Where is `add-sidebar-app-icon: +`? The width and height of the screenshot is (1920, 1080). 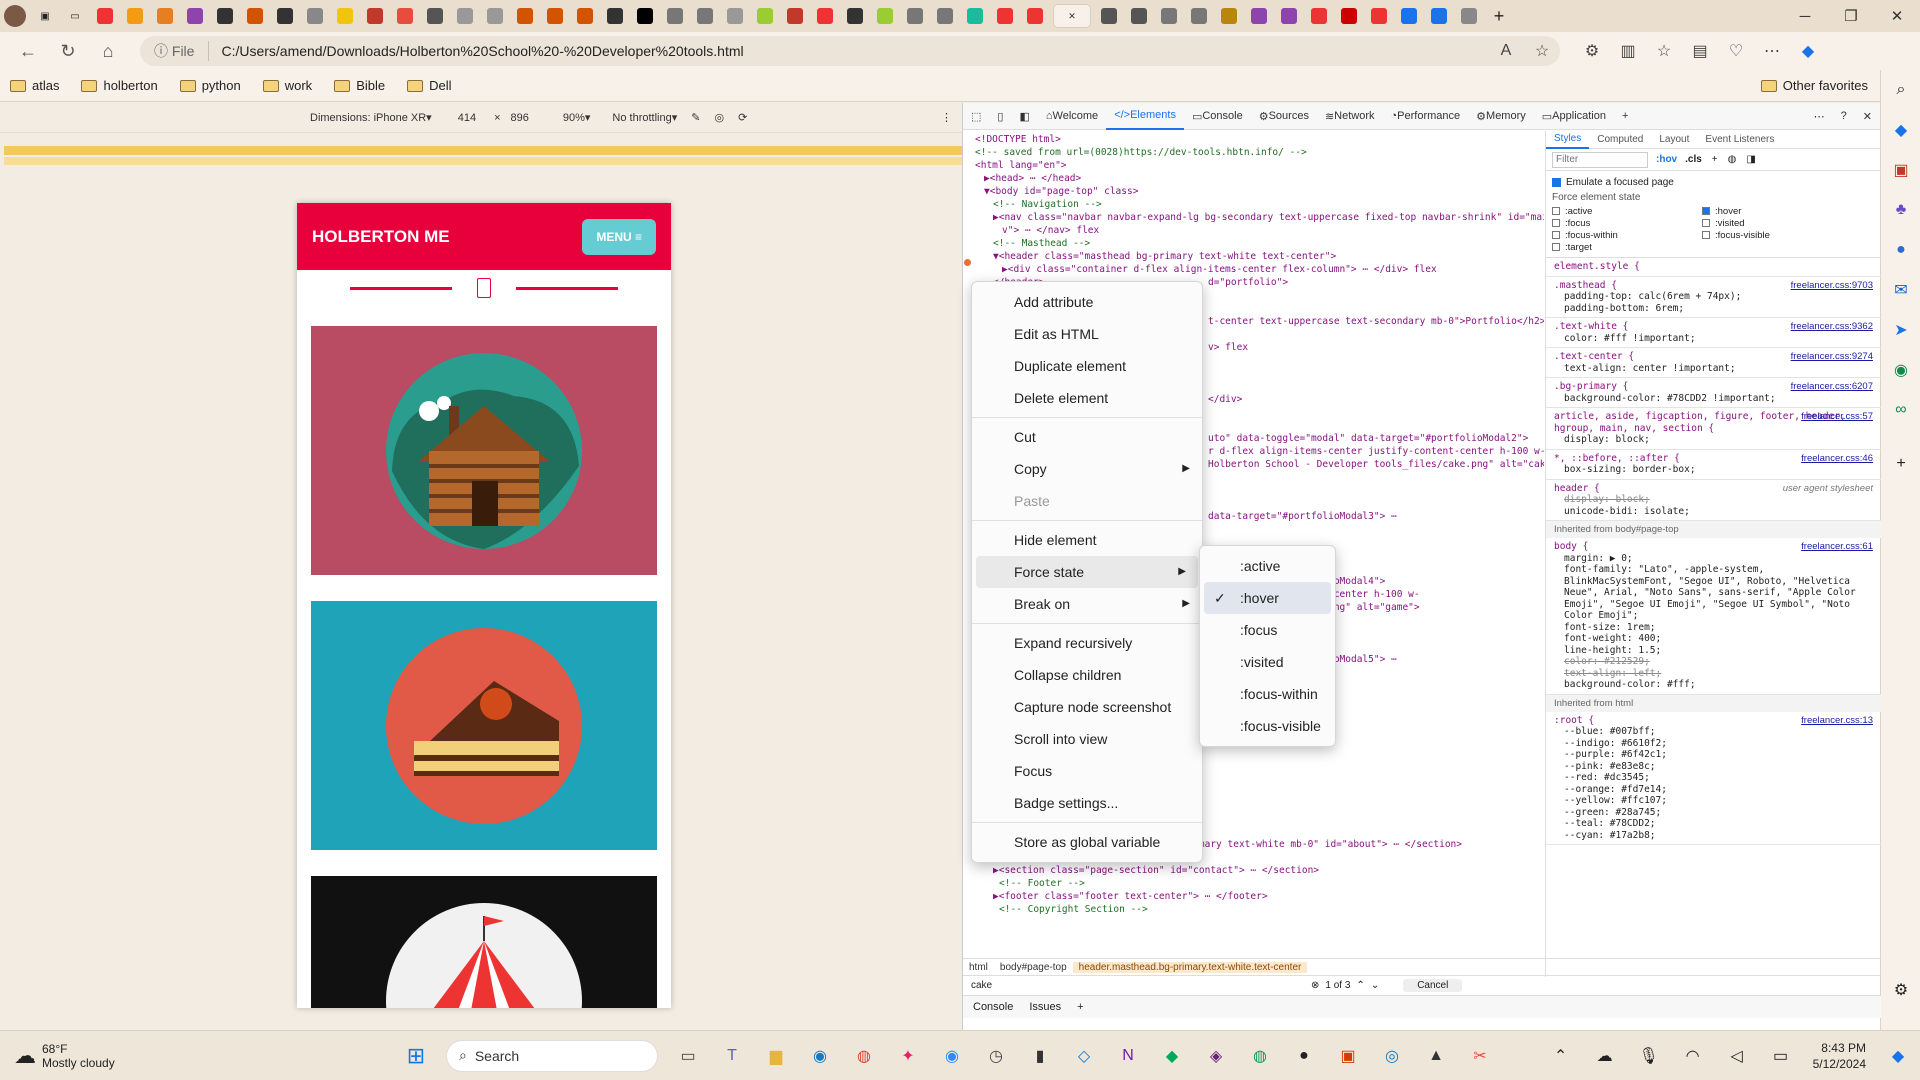
add-sidebar-app-icon: + is located at coordinates (1900, 464).